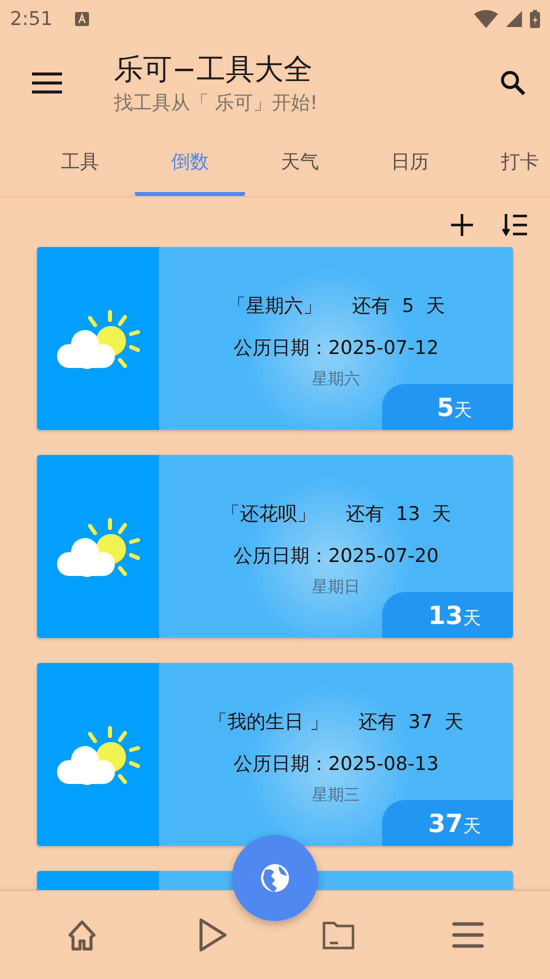  What do you see at coordinates (447, 615) in the screenshot?
I see `days-badge: 13天` at bounding box center [447, 615].